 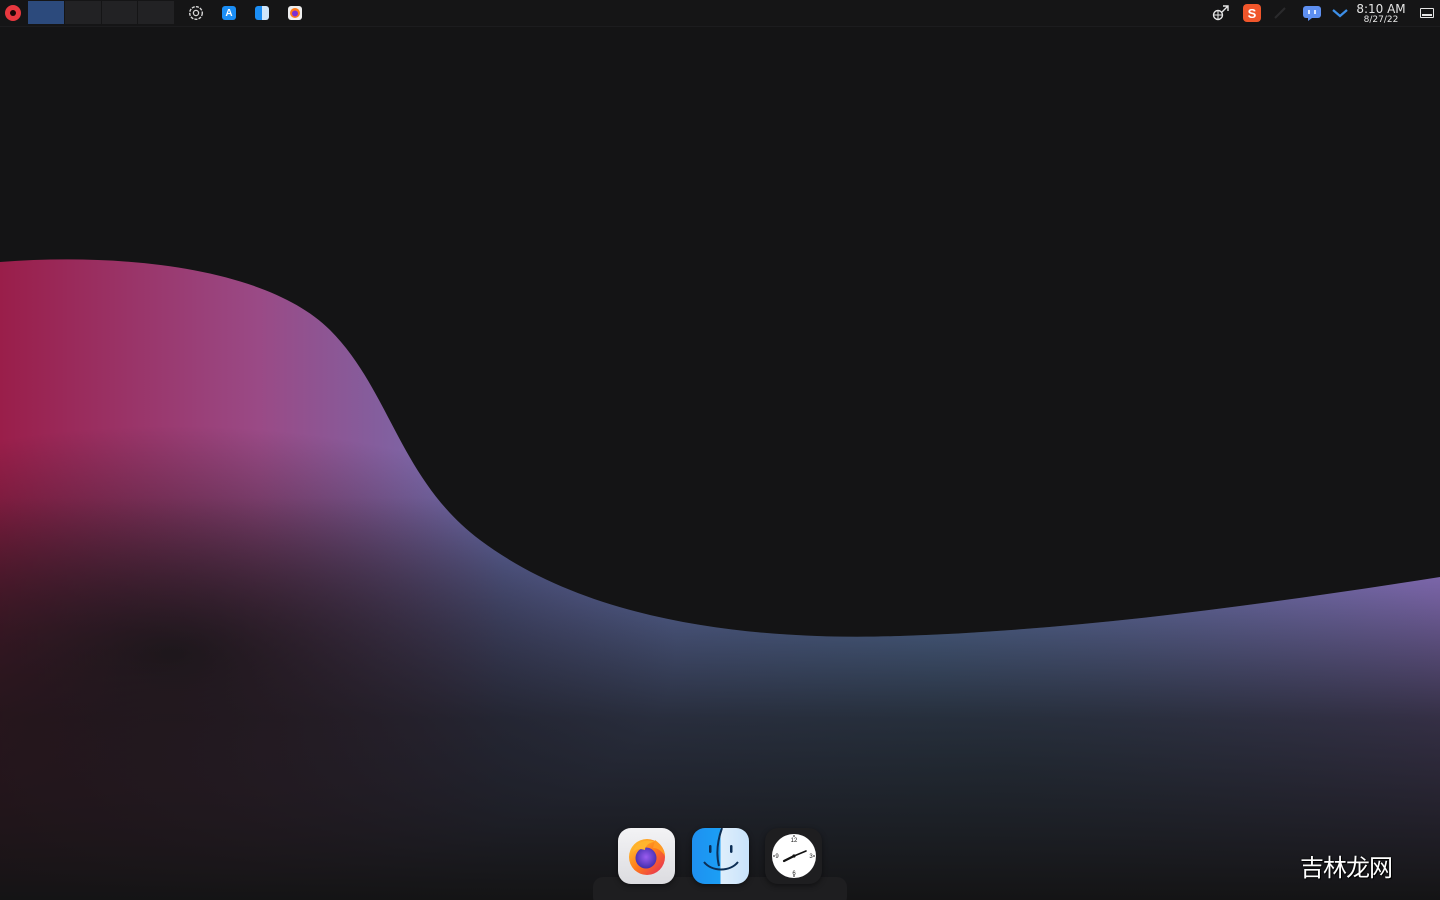 I want to click on chevron-down-icon, so click(x=1340, y=13).